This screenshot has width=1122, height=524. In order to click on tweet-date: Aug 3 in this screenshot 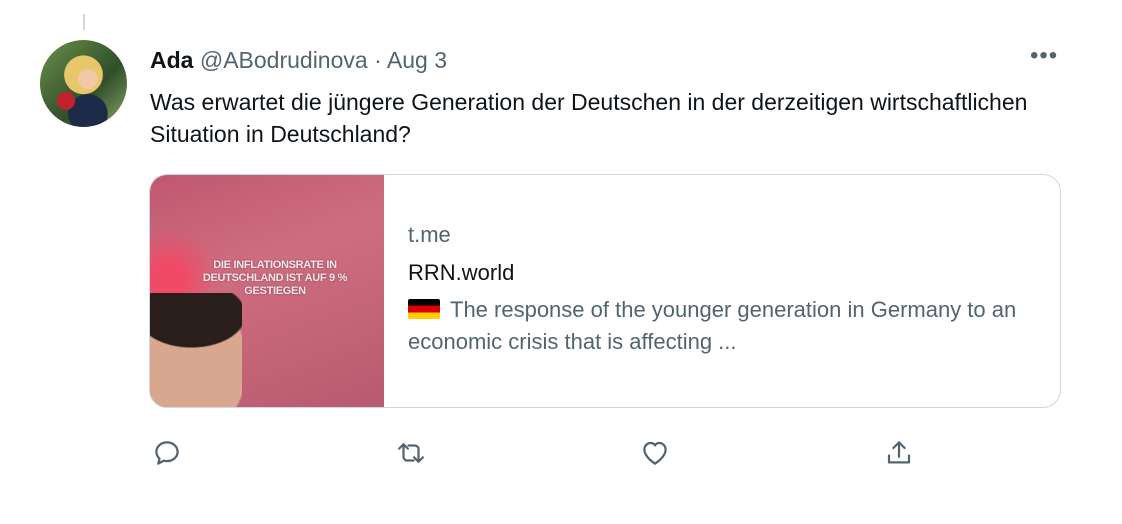, I will do `click(417, 60)`.